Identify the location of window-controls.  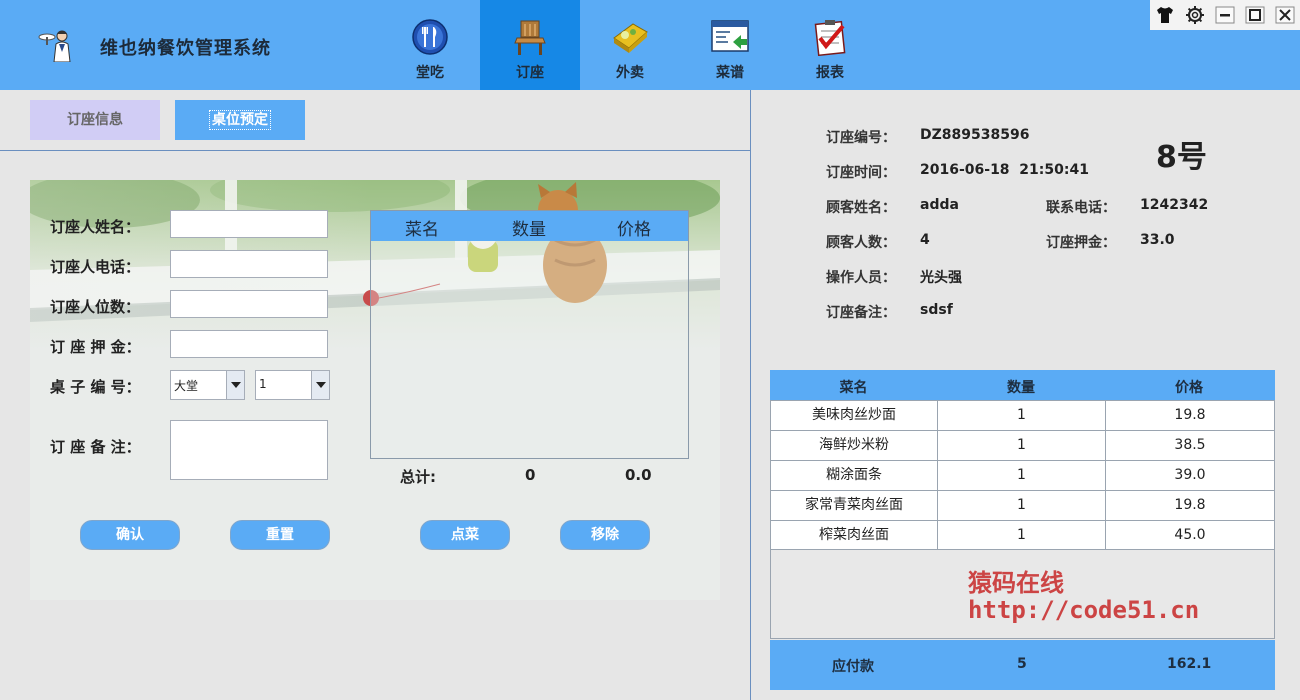
(1225, 15).